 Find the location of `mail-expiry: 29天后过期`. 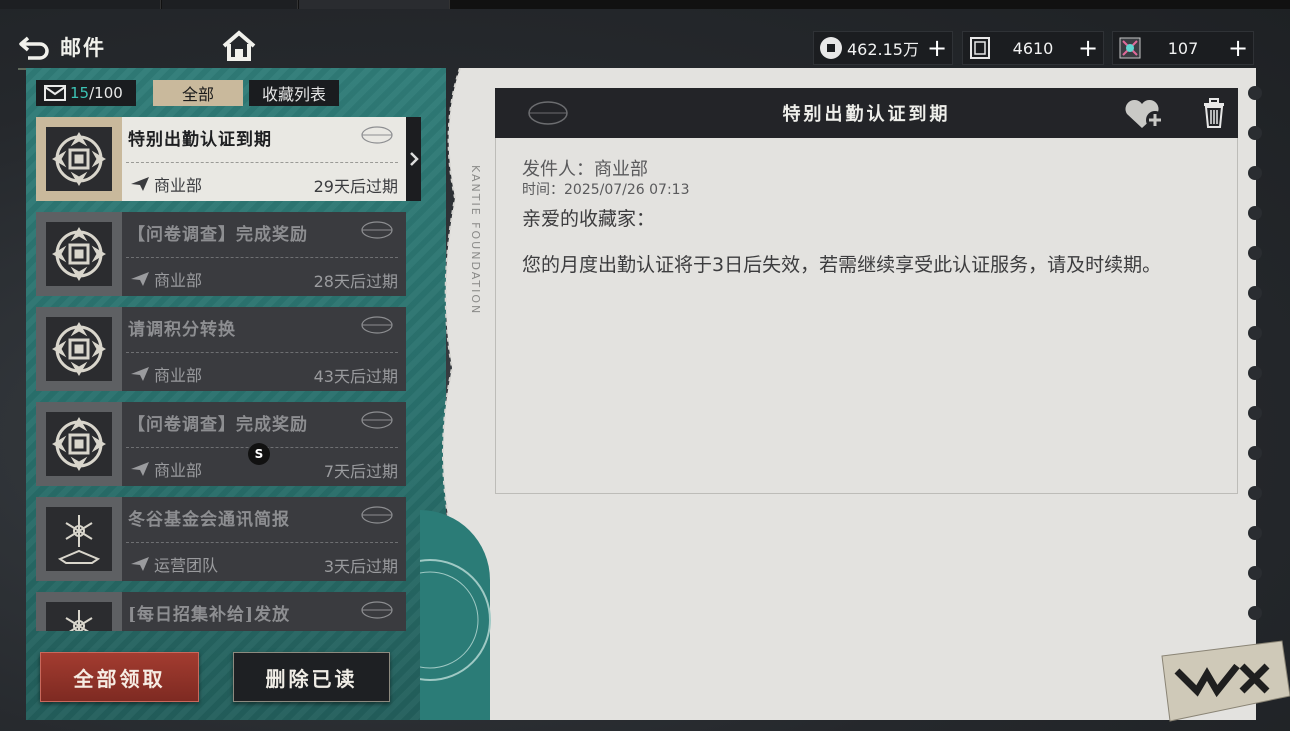

mail-expiry: 29天后过期 is located at coordinates (355, 186).